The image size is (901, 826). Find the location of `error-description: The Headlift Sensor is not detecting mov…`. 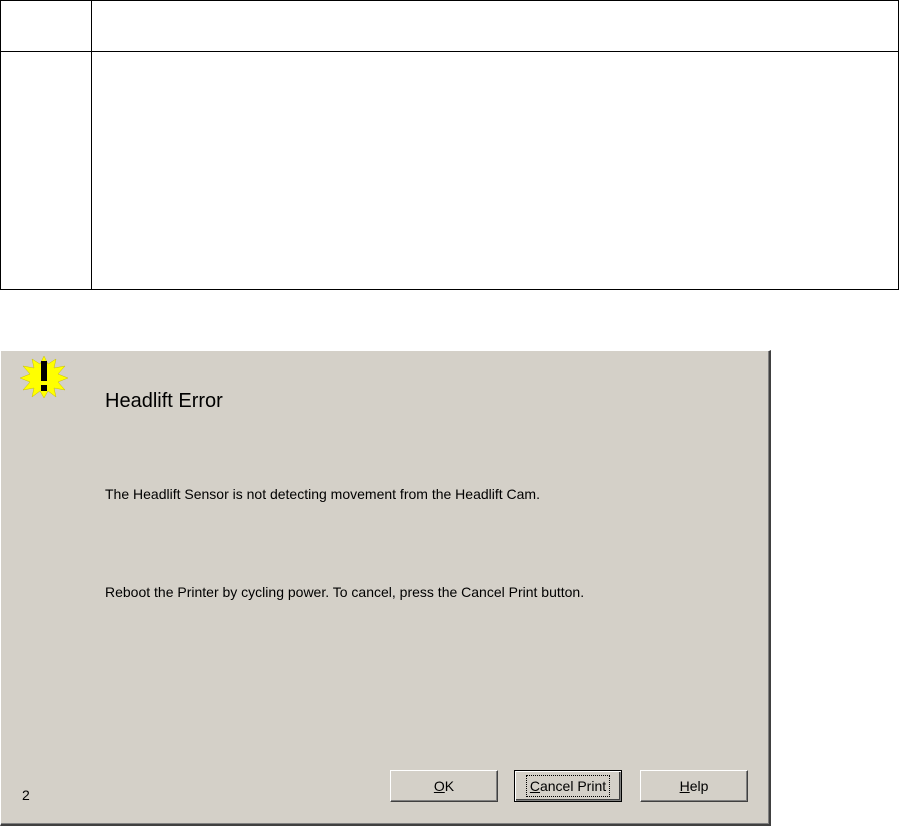

error-description: The Headlift Sensor is not detecting mov… is located at coordinates (322, 494).